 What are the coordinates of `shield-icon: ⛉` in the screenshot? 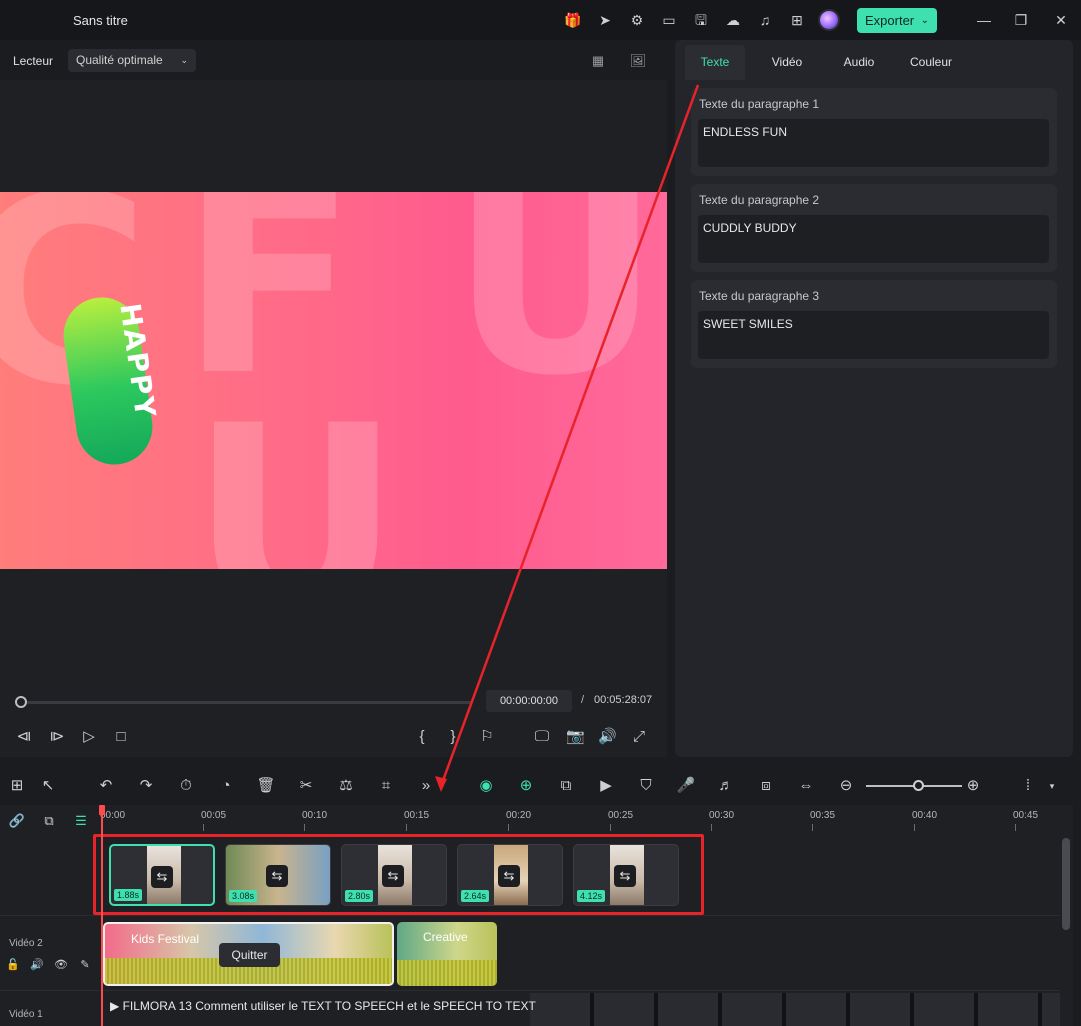 It's located at (646, 786).